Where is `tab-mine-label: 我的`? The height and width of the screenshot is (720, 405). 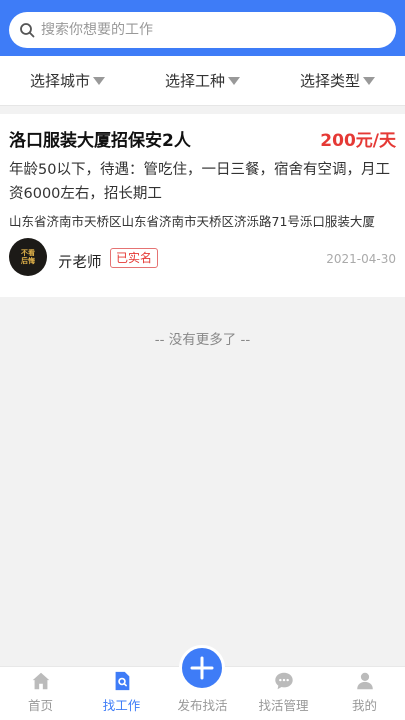 tab-mine-label: 我的 is located at coordinates (364, 705).